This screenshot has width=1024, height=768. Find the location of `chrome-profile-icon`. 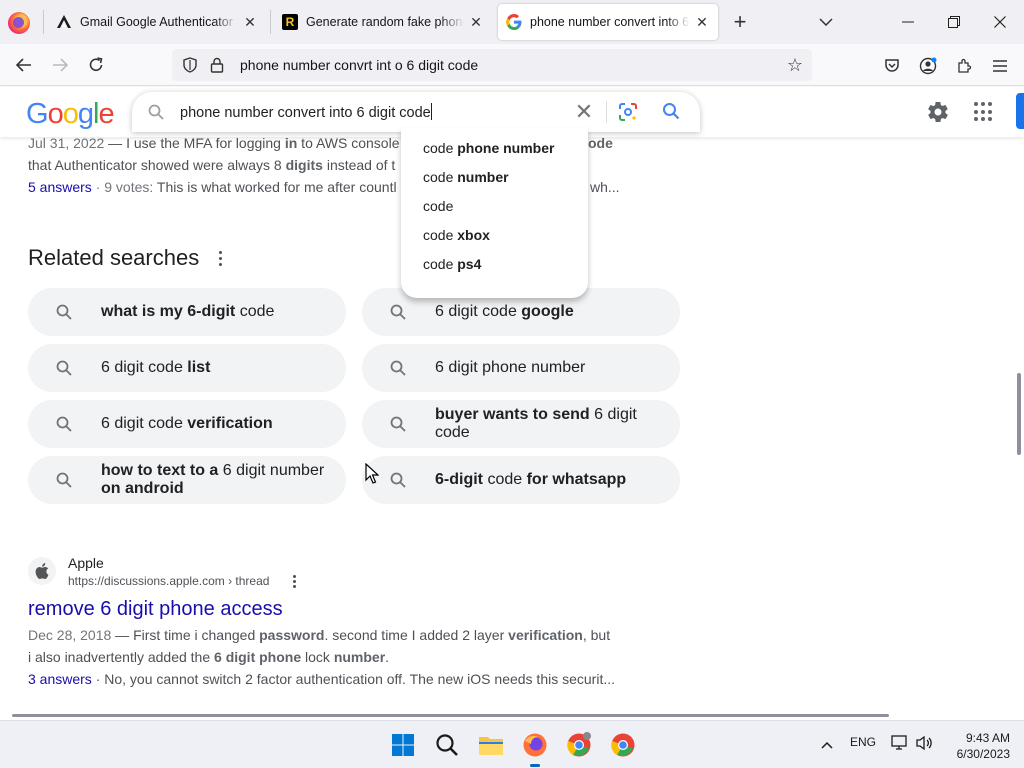

chrome-profile-icon is located at coordinates (579, 745).